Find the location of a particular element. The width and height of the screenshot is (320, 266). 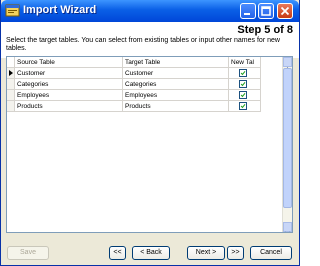

wizard-app-icon is located at coordinates (12, 10).